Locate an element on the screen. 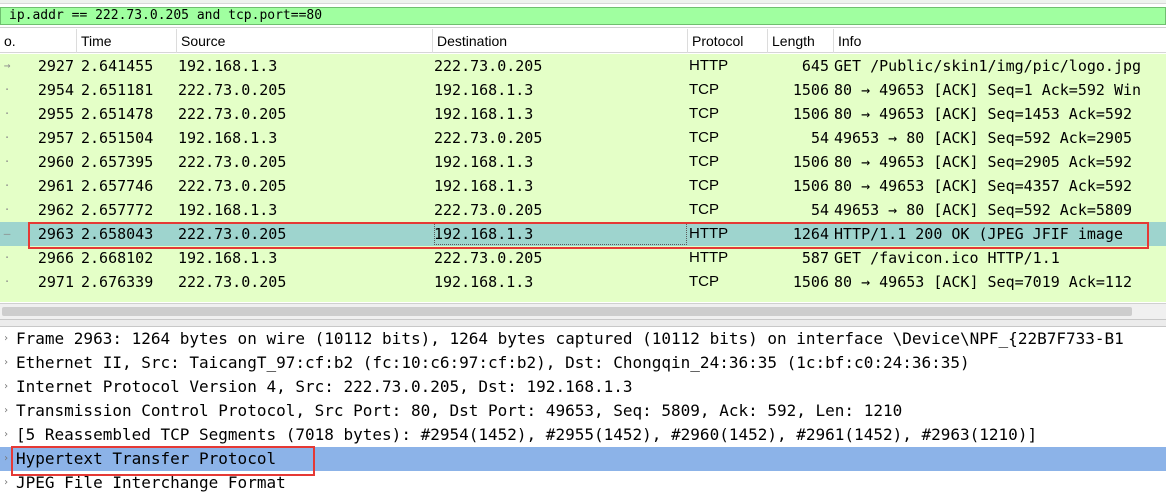  packet-time: 2.676339 is located at coordinates (117, 282).